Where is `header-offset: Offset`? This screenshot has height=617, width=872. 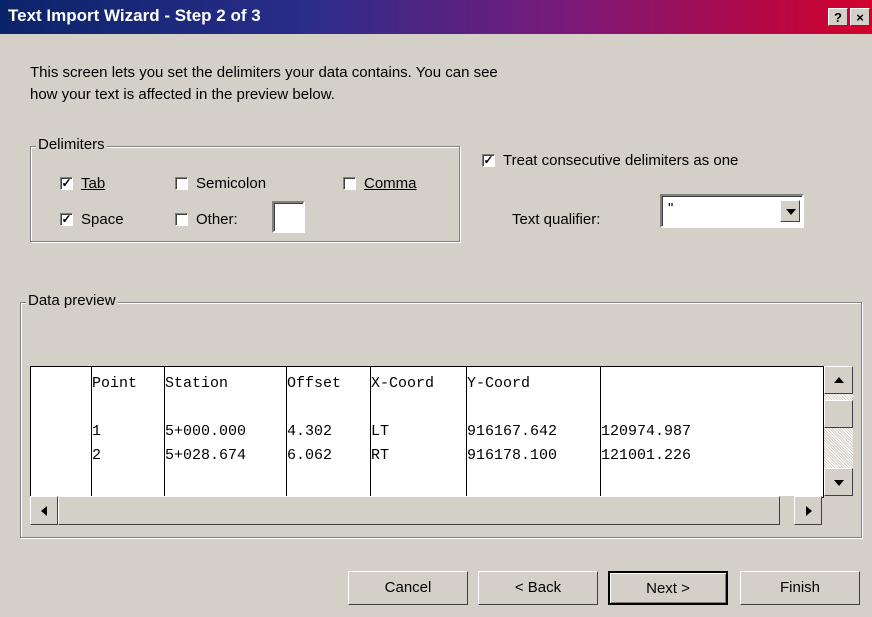
header-offset: Offset is located at coordinates (314, 383).